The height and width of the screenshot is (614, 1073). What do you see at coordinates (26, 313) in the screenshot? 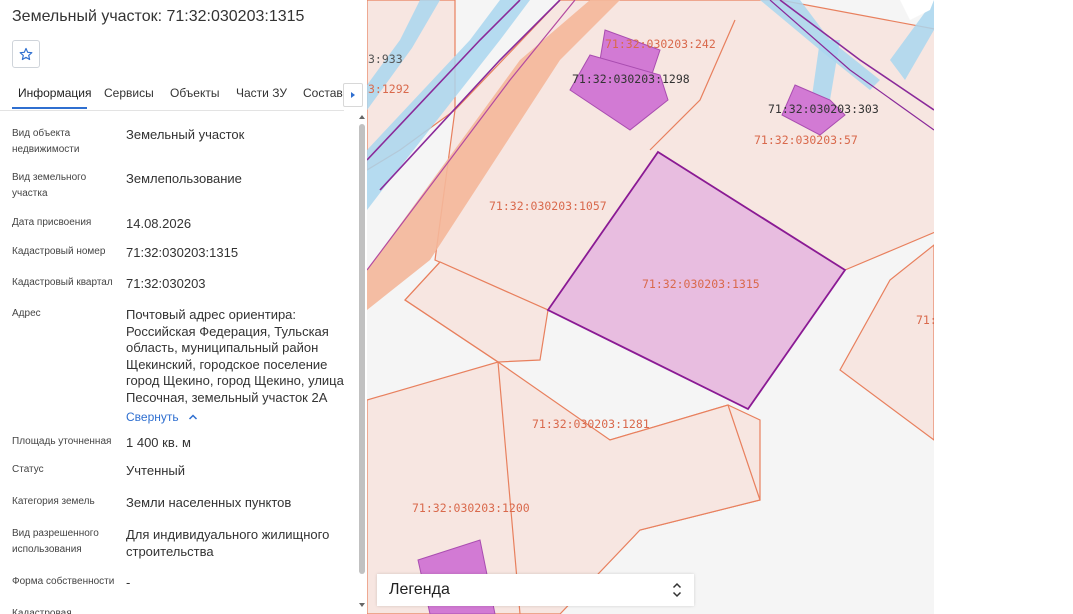
I see `attribute-label: Адрес` at bounding box center [26, 313].